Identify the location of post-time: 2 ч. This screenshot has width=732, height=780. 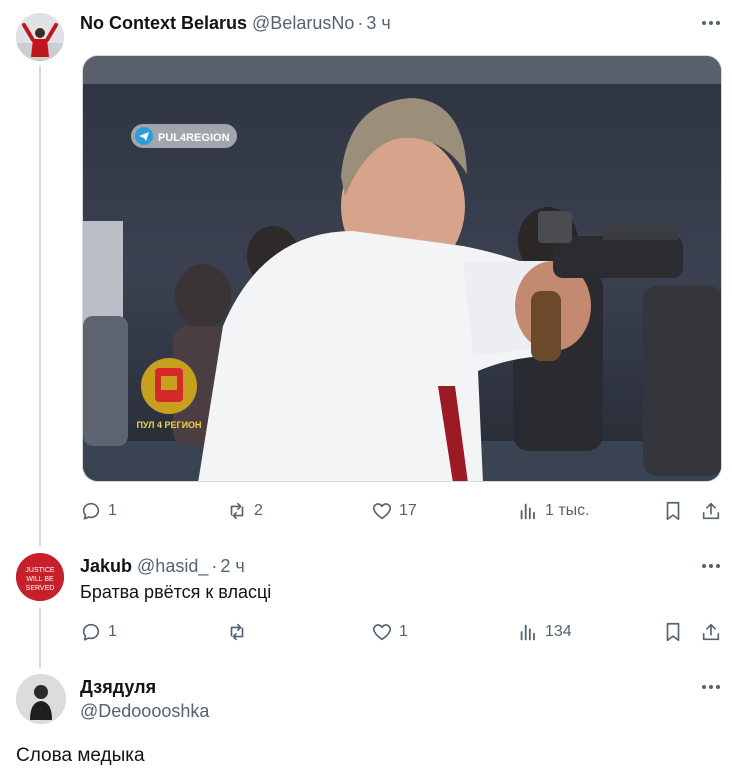
(232, 566).